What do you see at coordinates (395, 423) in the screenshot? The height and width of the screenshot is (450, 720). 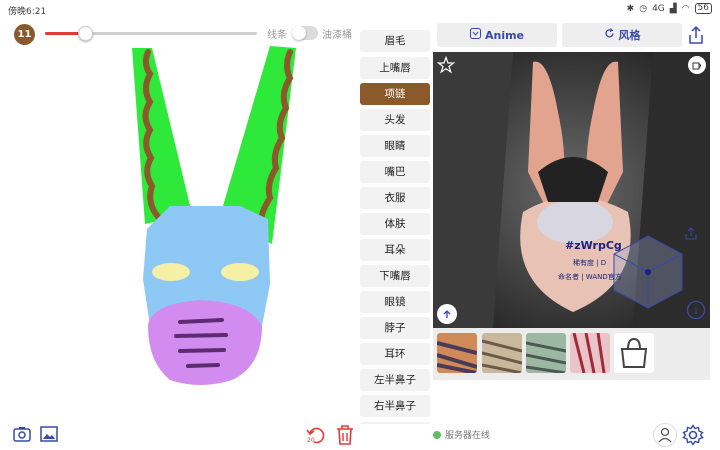 I see `category-erase: 擦除` at bounding box center [395, 423].